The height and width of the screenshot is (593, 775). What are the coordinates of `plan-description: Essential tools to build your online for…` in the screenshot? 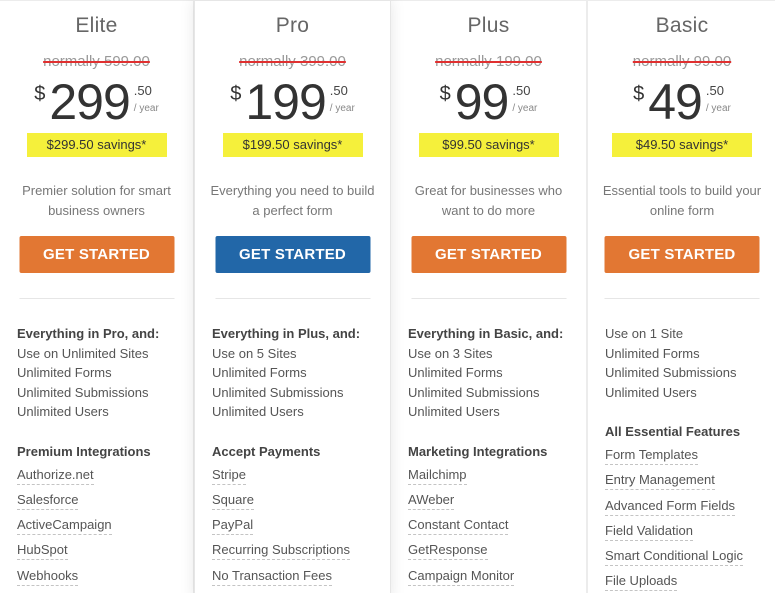 It's located at (682, 200).